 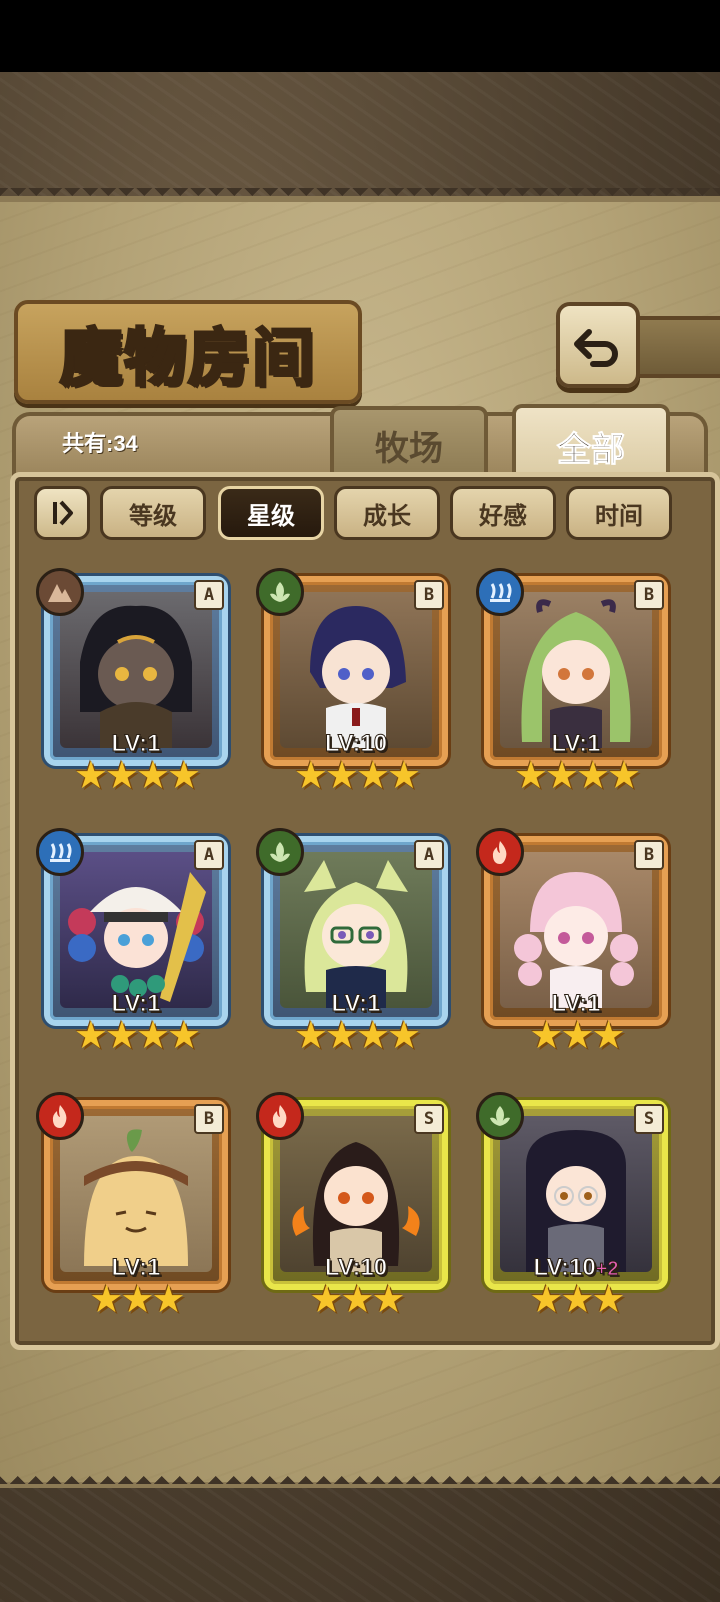 I want to click on status-bar-area, so click(x=360, y=36).